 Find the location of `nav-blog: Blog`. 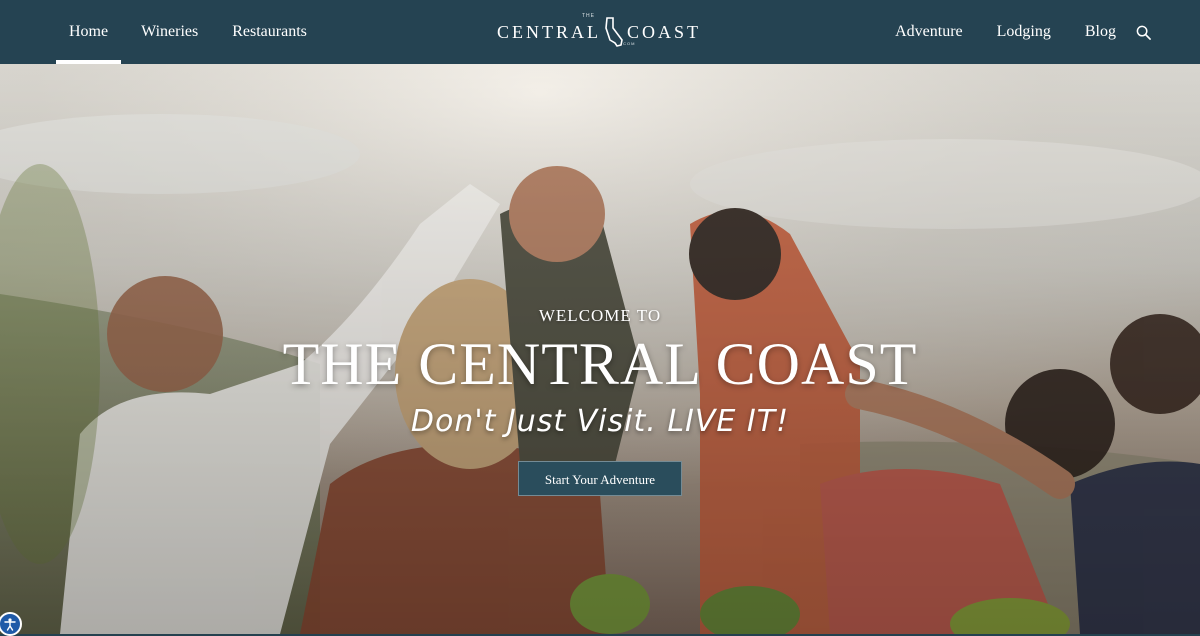

nav-blog: Blog is located at coordinates (1100, 32).